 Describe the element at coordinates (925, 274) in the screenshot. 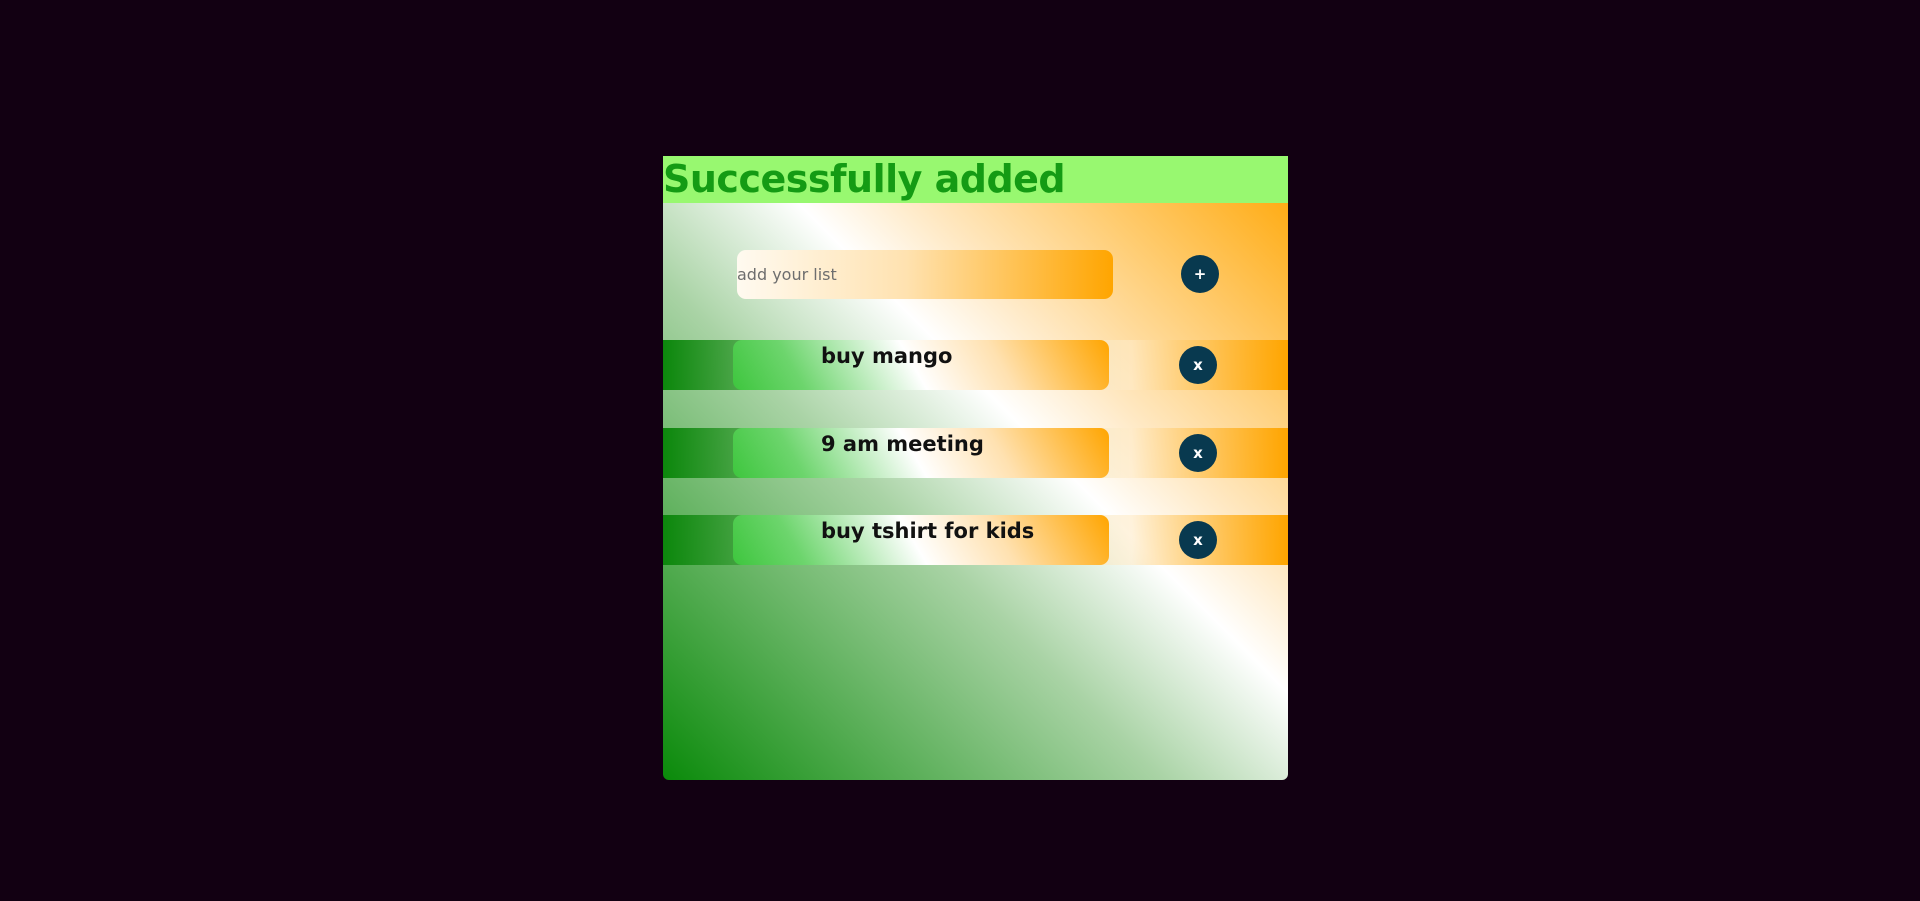

I see `add-todo-input` at that location.